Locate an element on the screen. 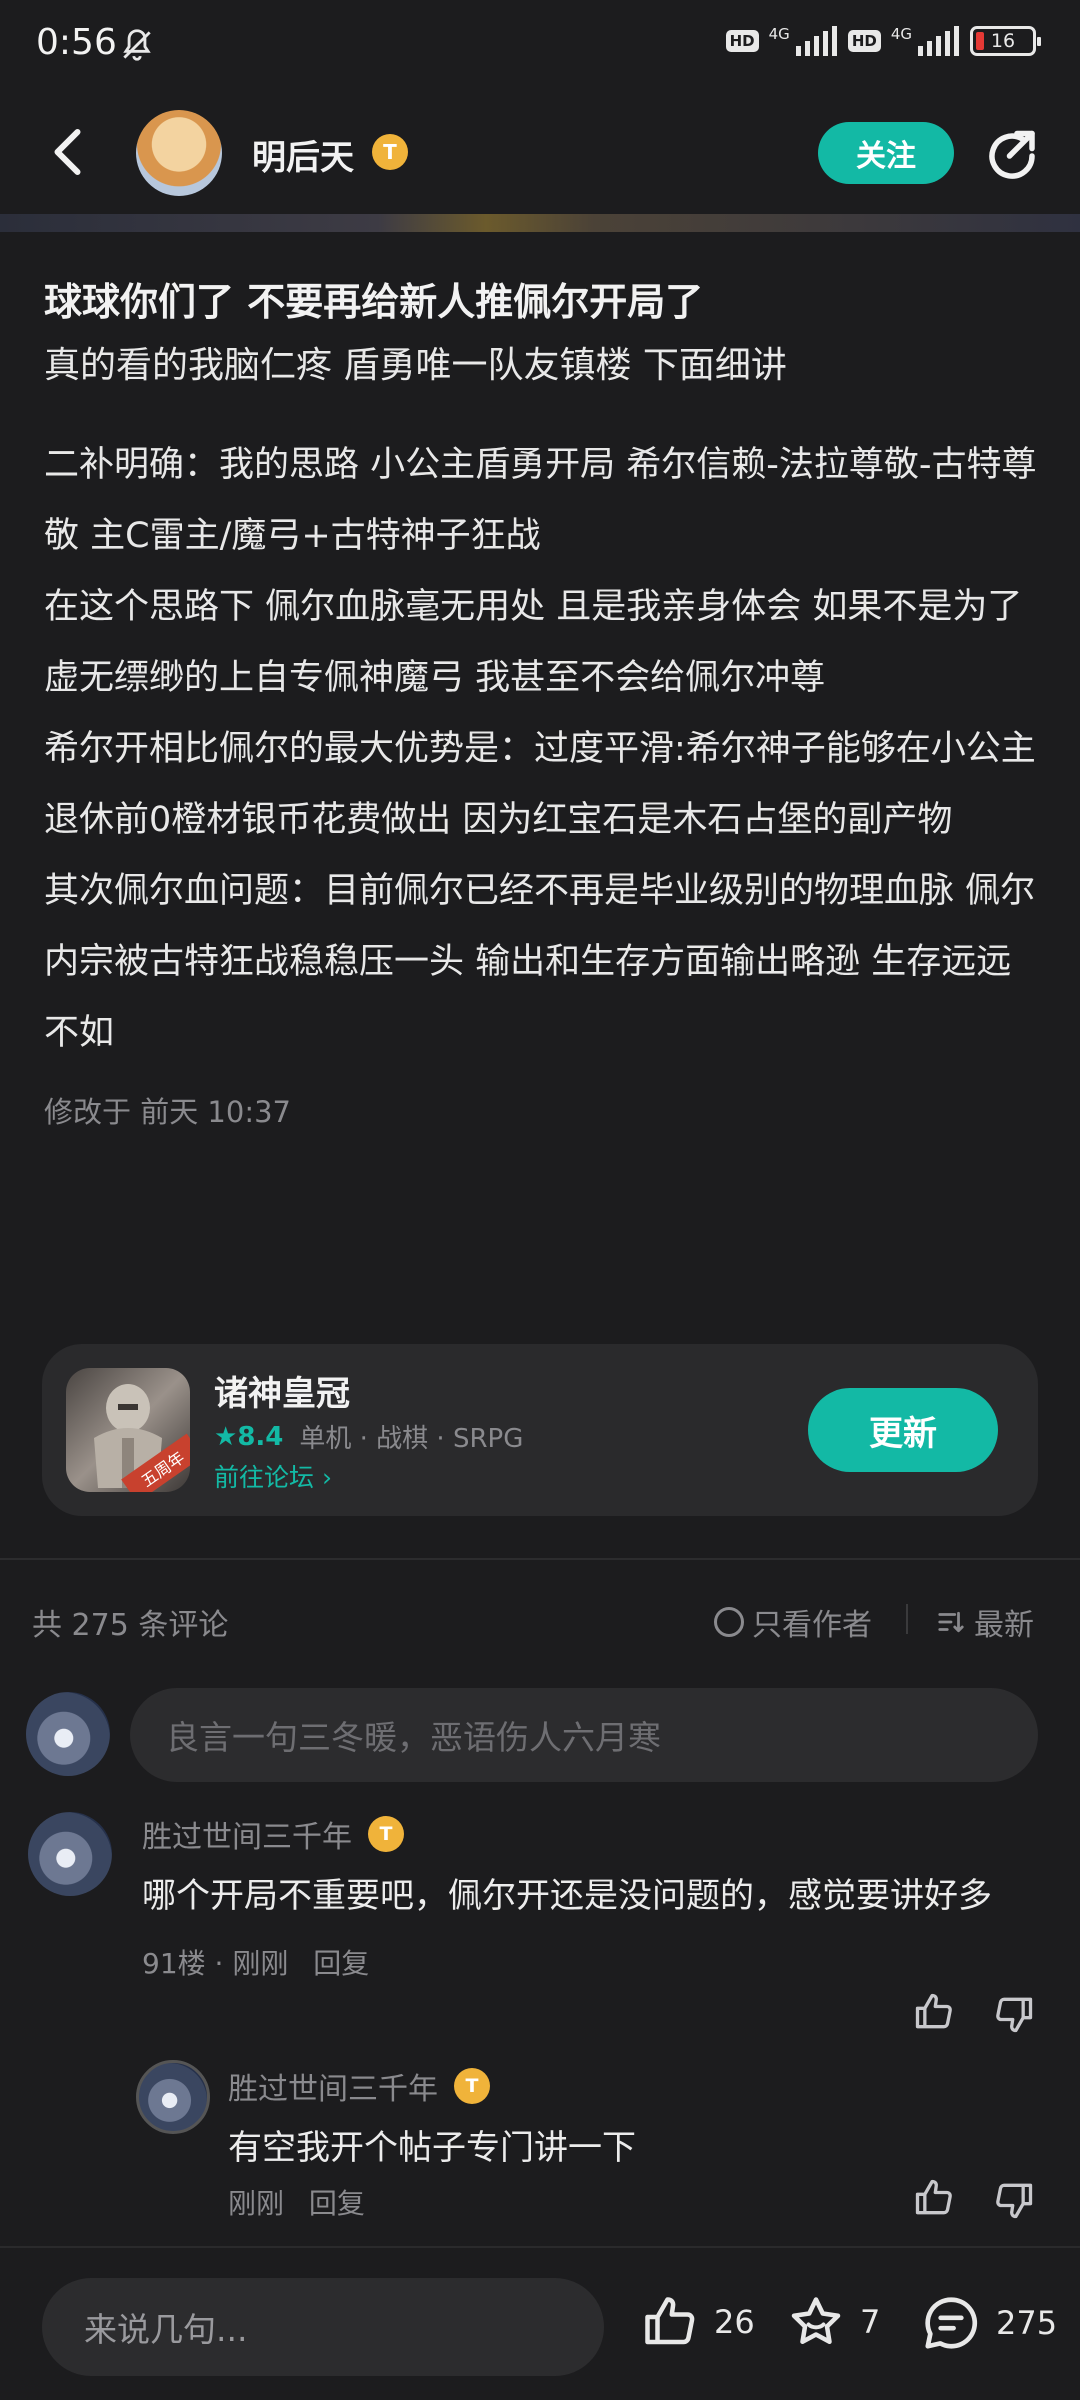  author-name: 明后天 is located at coordinates (303, 154).